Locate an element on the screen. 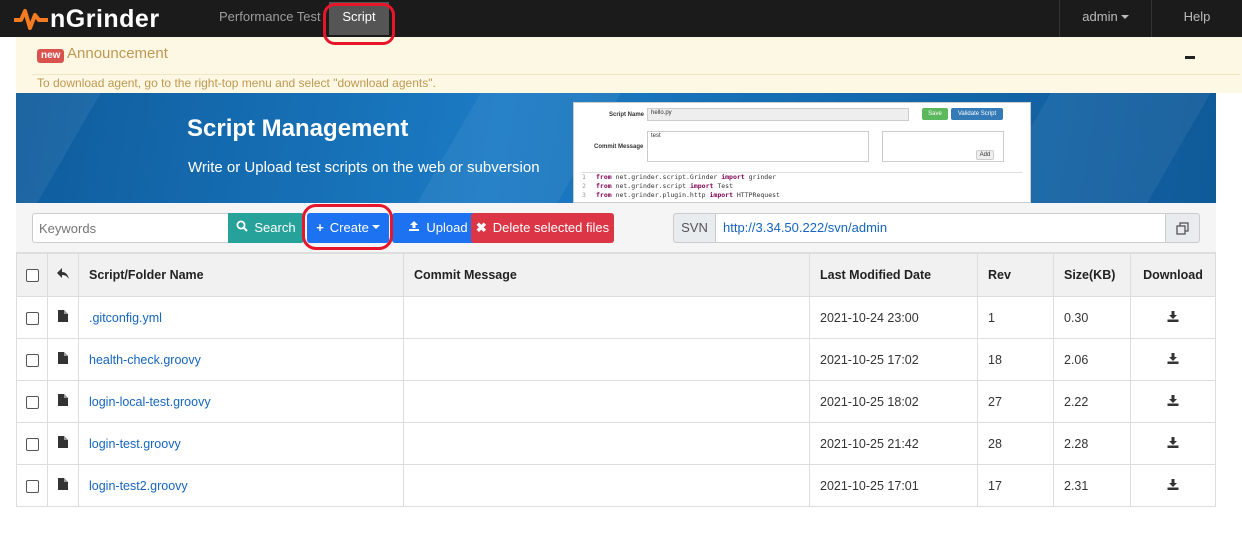 The height and width of the screenshot is (544, 1242). line-number: 3 is located at coordinates (584, 195).